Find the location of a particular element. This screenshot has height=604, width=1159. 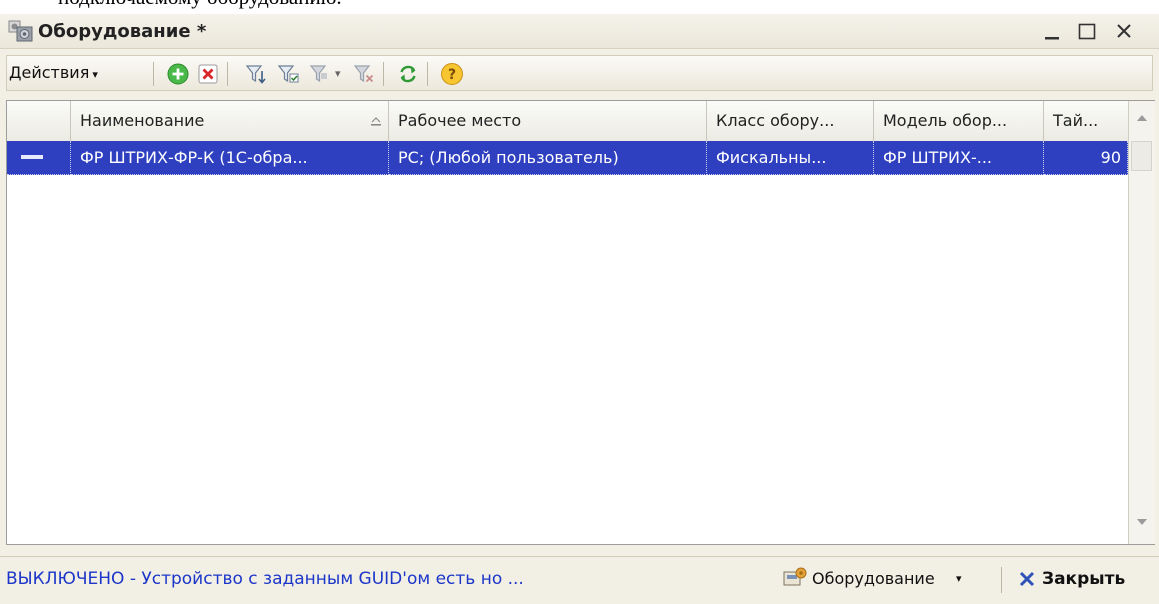

scroll-down-icon is located at coordinates (1142, 522).